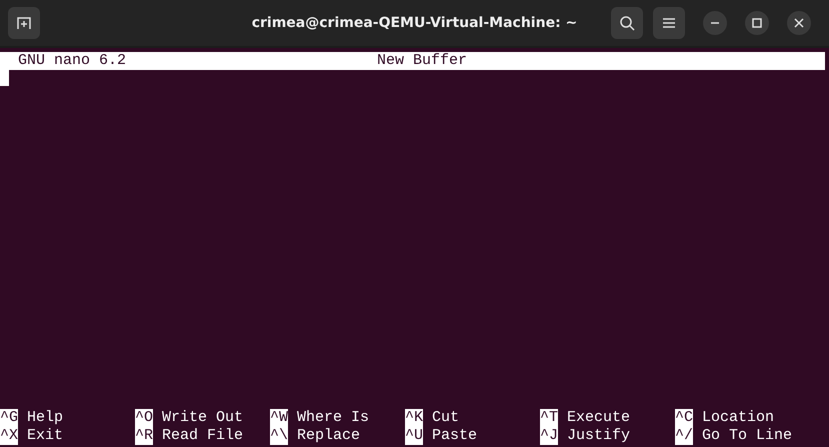 This screenshot has height=447, width=829. What do you see at coordinates (738, 418) in the screenshot?
I see `shortcut-label: Location` at bounding box center [738, 418].